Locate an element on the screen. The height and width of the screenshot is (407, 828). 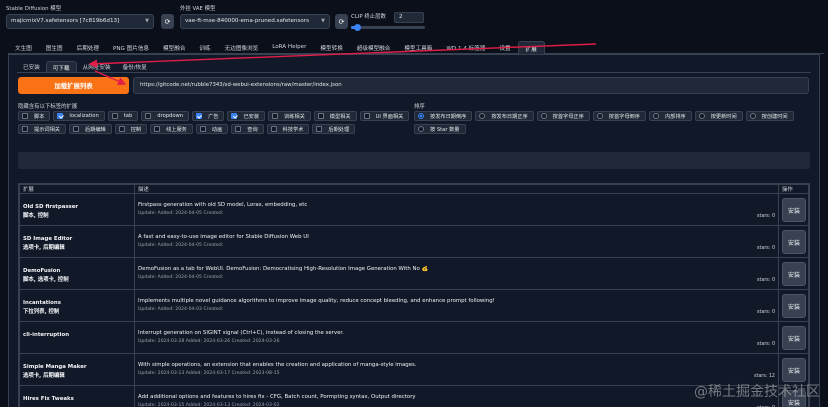
sort-radio: 按发布日期正序 is located at coordinates (504, 116).